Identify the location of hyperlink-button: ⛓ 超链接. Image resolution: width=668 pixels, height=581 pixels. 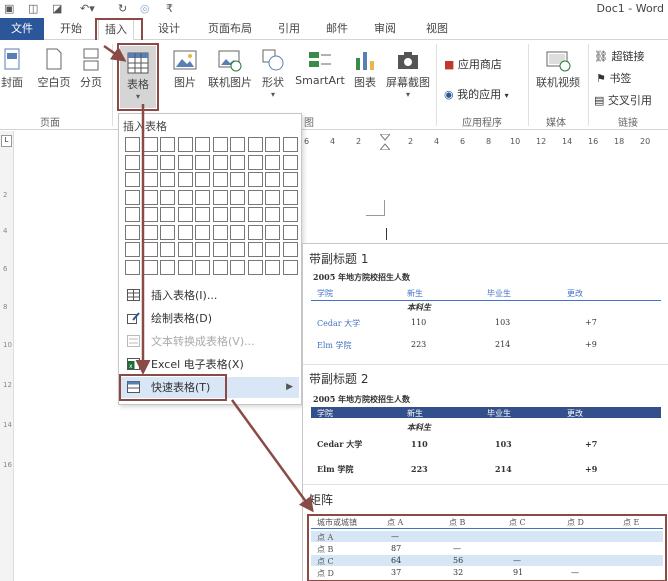
(619, 56).